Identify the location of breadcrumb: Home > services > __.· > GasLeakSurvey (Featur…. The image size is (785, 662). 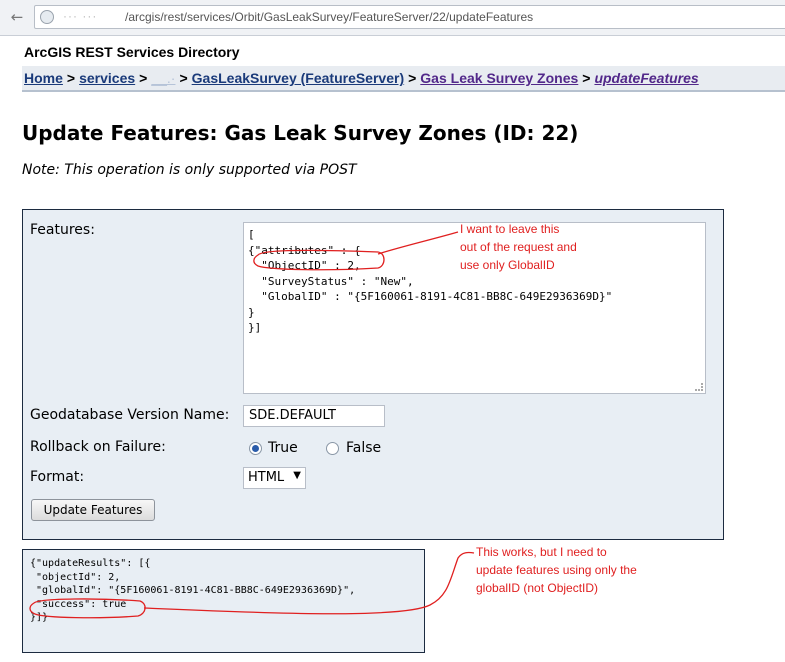
(403, 84).